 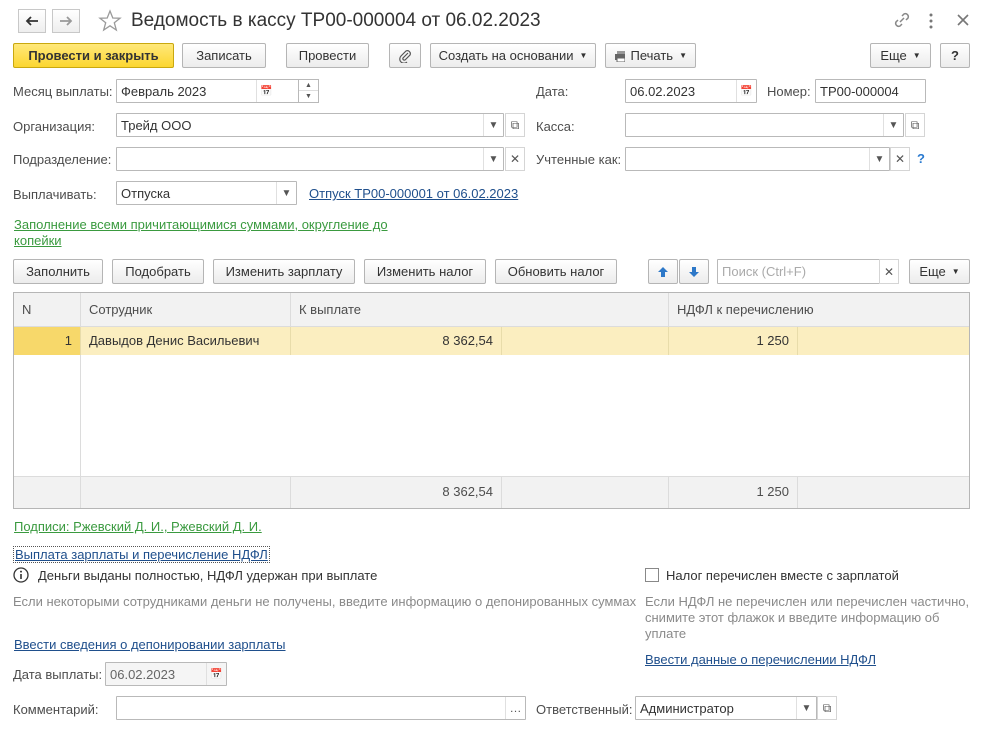 I want to click on table-more-label: Еще, so click(x=932, y=271).